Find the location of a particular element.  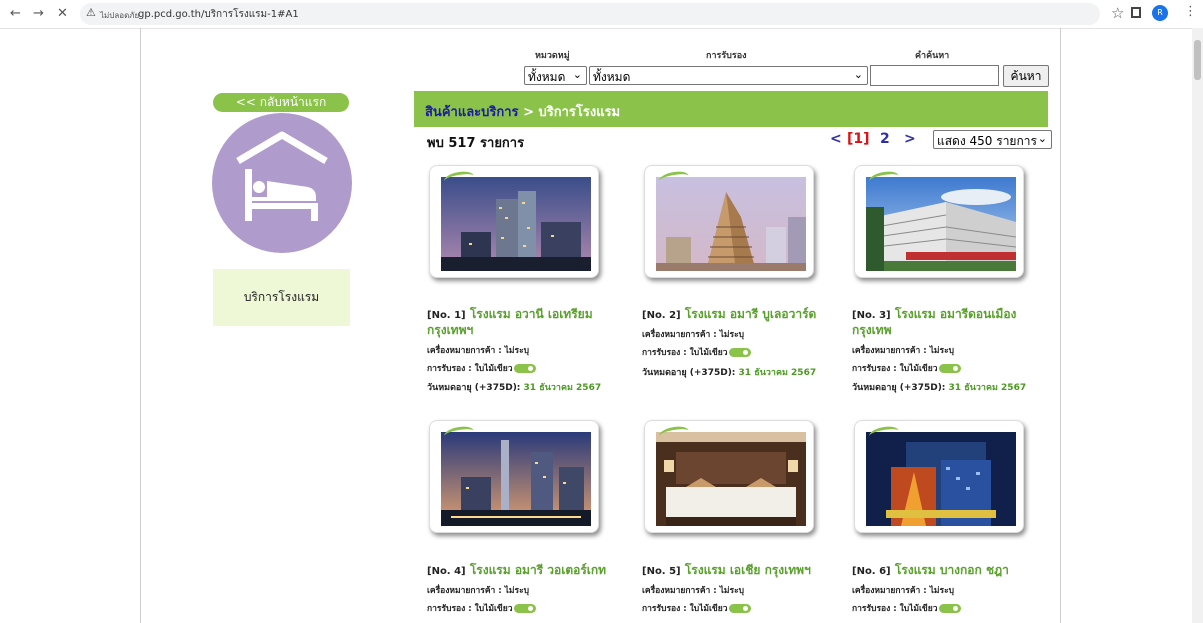

page-border-right is located at coordinates (1060, 325).